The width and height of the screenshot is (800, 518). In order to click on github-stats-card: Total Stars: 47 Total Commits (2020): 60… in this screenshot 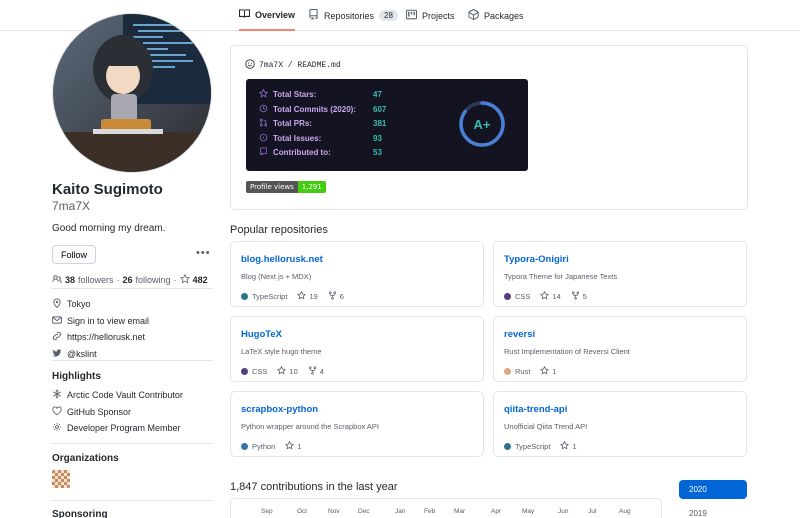, I will do `click(387, 125)`.